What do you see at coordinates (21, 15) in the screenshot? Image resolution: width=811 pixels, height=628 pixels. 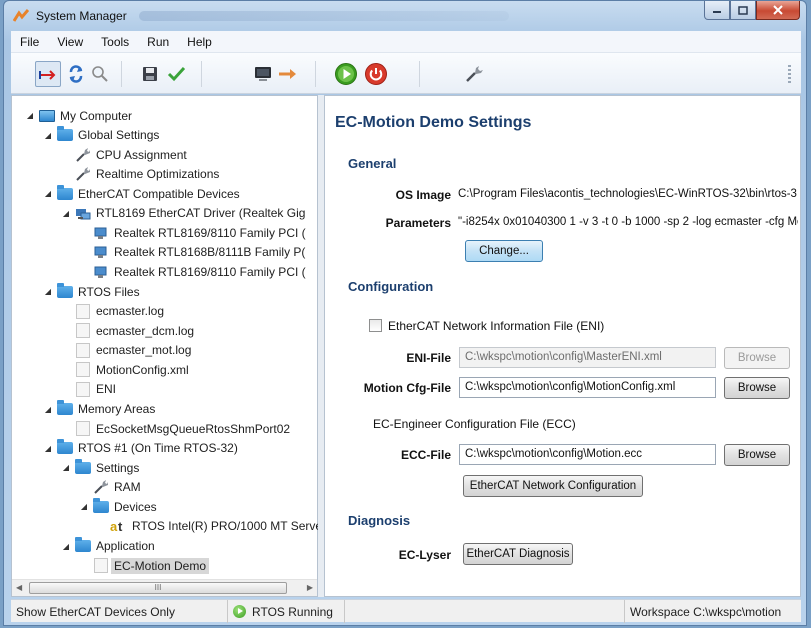 I see `app-logo-icon` at bounding box center [21, 15].